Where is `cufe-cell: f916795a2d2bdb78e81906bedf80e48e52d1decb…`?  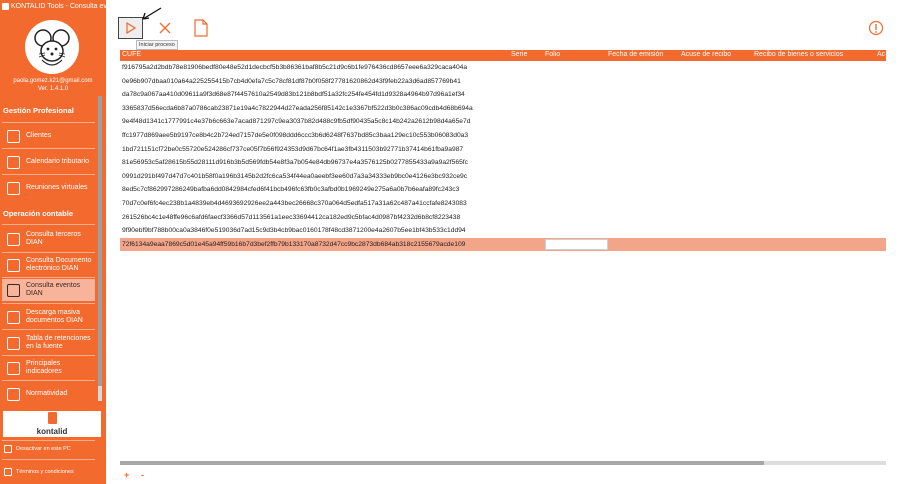
cufe-cell: f916795a2d2bdb78e81906bedf80e48e52d1decb… is located at coordinates (294, 67).